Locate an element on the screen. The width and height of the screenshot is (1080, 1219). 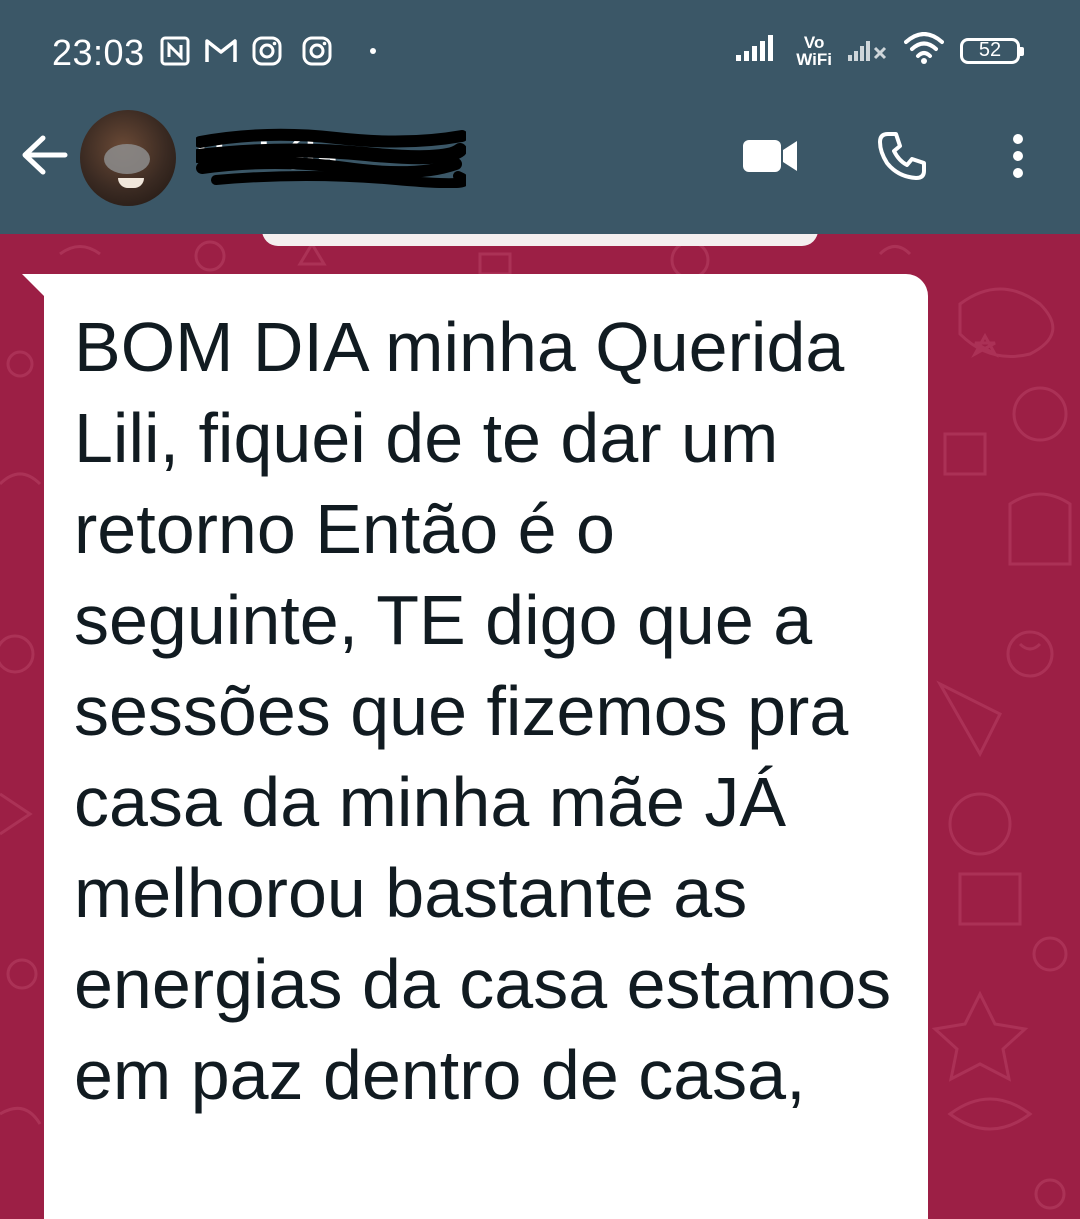
phone-icon is located at coordinates (902, 158).